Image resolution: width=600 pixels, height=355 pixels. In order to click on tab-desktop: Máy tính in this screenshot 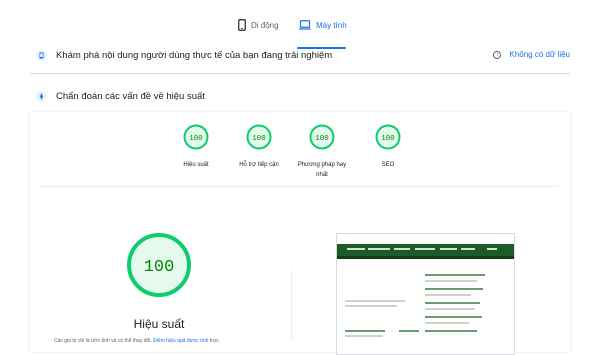, I will do `click(323, 25)`.